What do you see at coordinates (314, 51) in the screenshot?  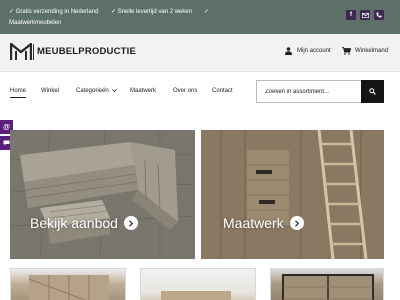 I see `account-label: Mijn account` at bounding box center [314, 51].